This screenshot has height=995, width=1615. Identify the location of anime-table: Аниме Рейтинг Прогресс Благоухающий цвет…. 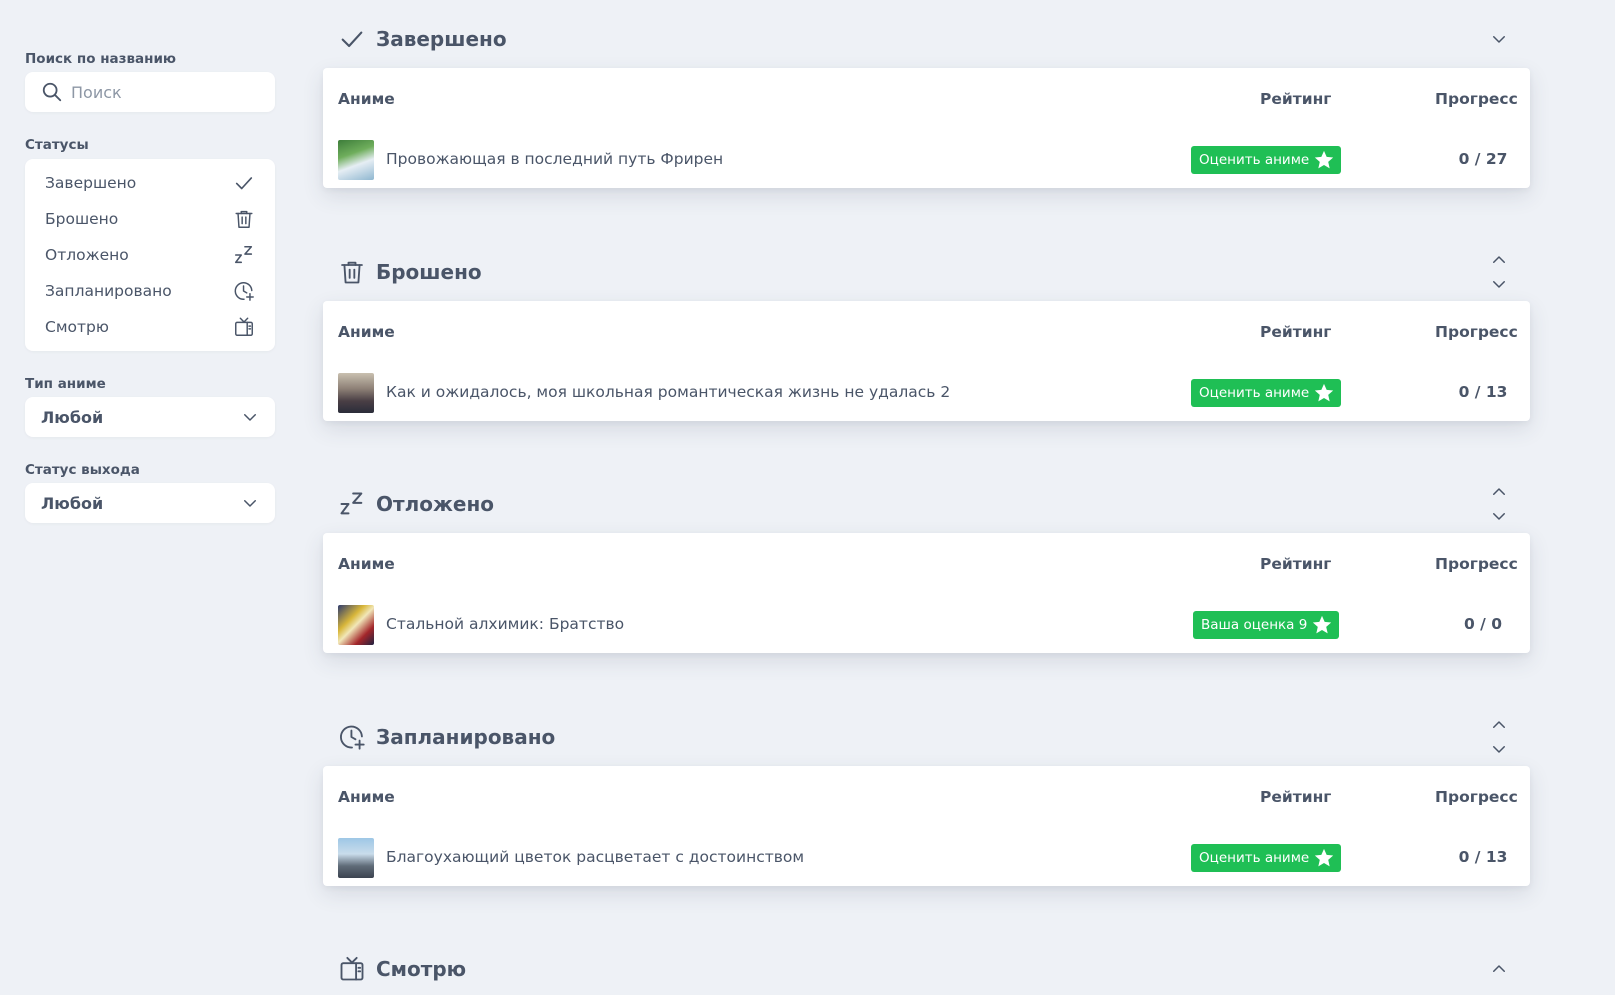
(926, 826).